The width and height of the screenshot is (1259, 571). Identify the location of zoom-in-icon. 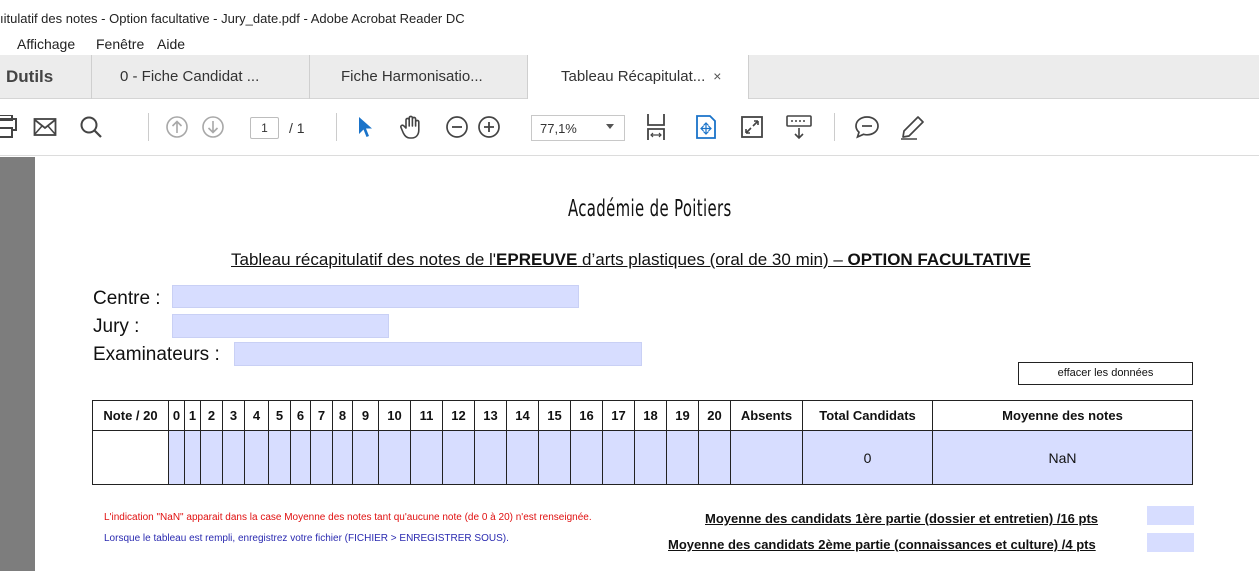
(489, 127).